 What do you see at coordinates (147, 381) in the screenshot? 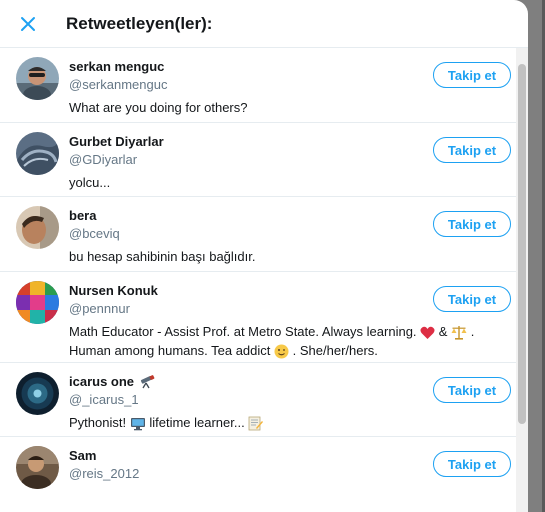
I see `telescope-icon` at bounding box center [147, 381].